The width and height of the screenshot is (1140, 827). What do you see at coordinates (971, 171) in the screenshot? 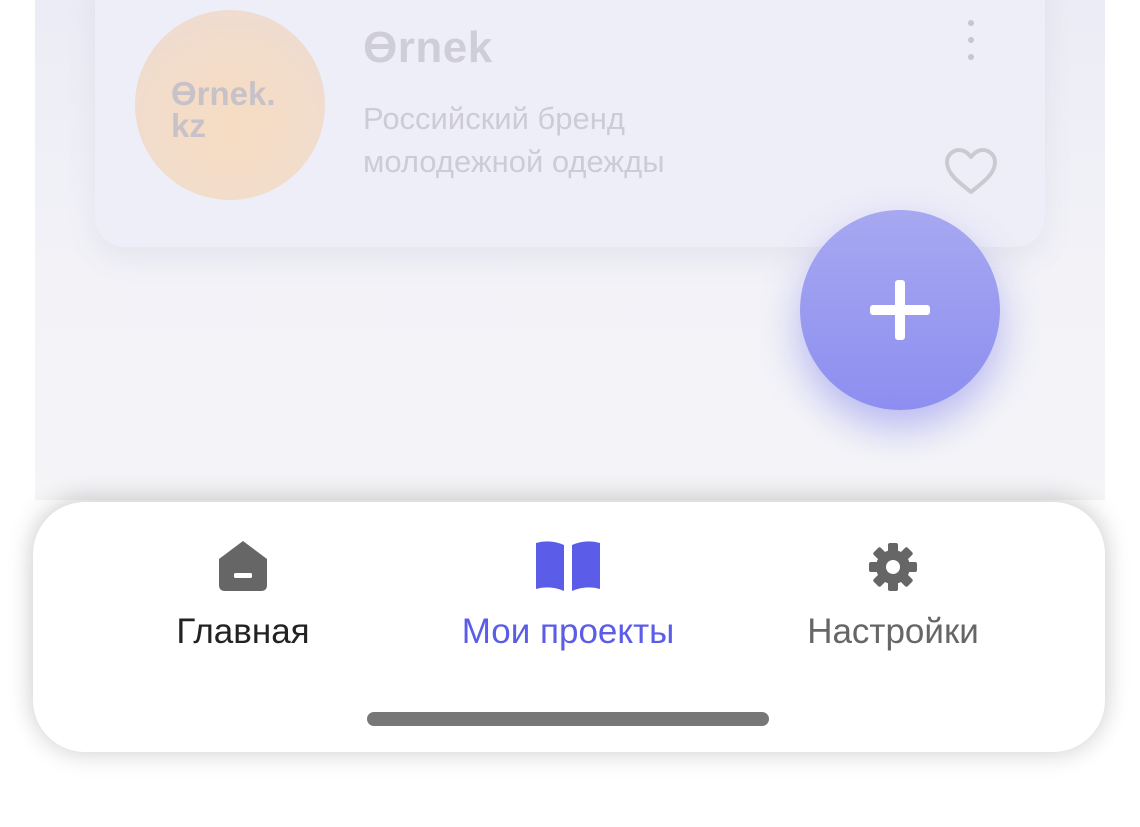
I see `heart-outline-icon` at bounding box center [971, 171].